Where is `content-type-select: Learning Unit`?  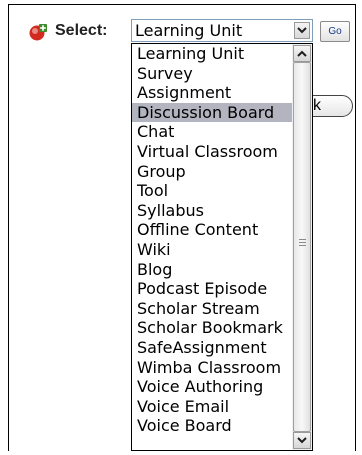 content-type-select: Learning Unit is located at coordinates (222, 30).